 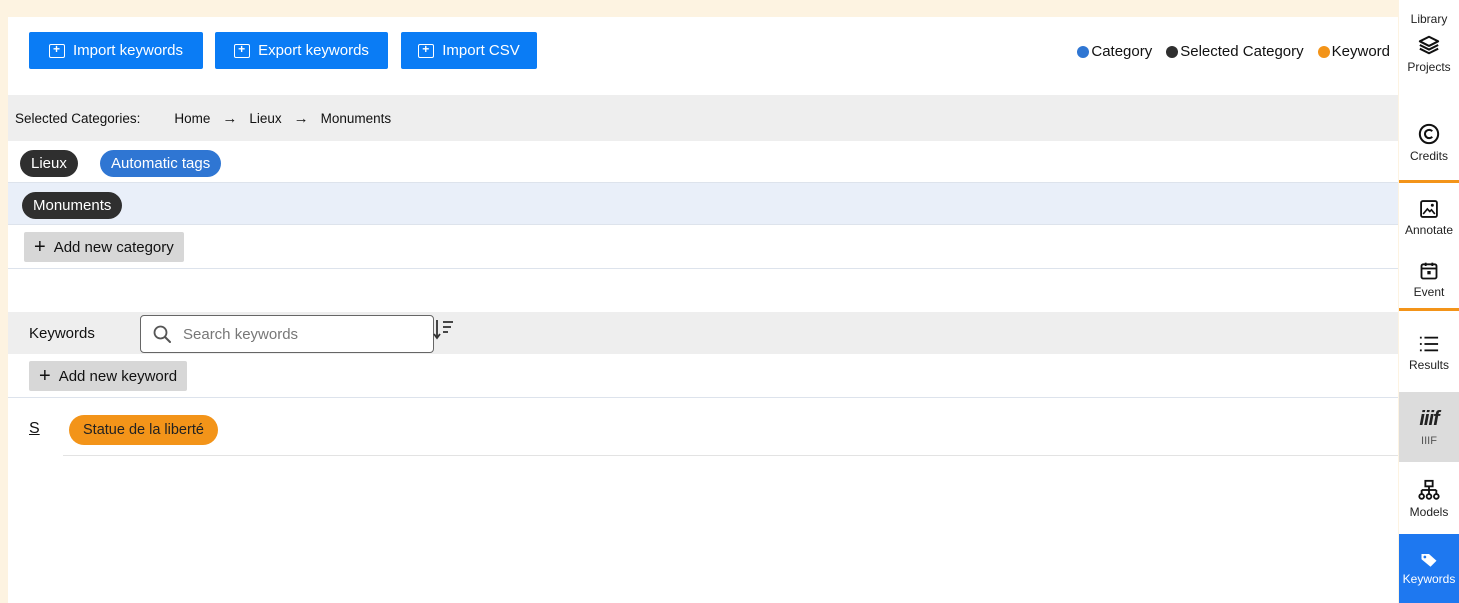 I want to click on breadcrumb-monuments: Monuments, so click(x=356, y=118).